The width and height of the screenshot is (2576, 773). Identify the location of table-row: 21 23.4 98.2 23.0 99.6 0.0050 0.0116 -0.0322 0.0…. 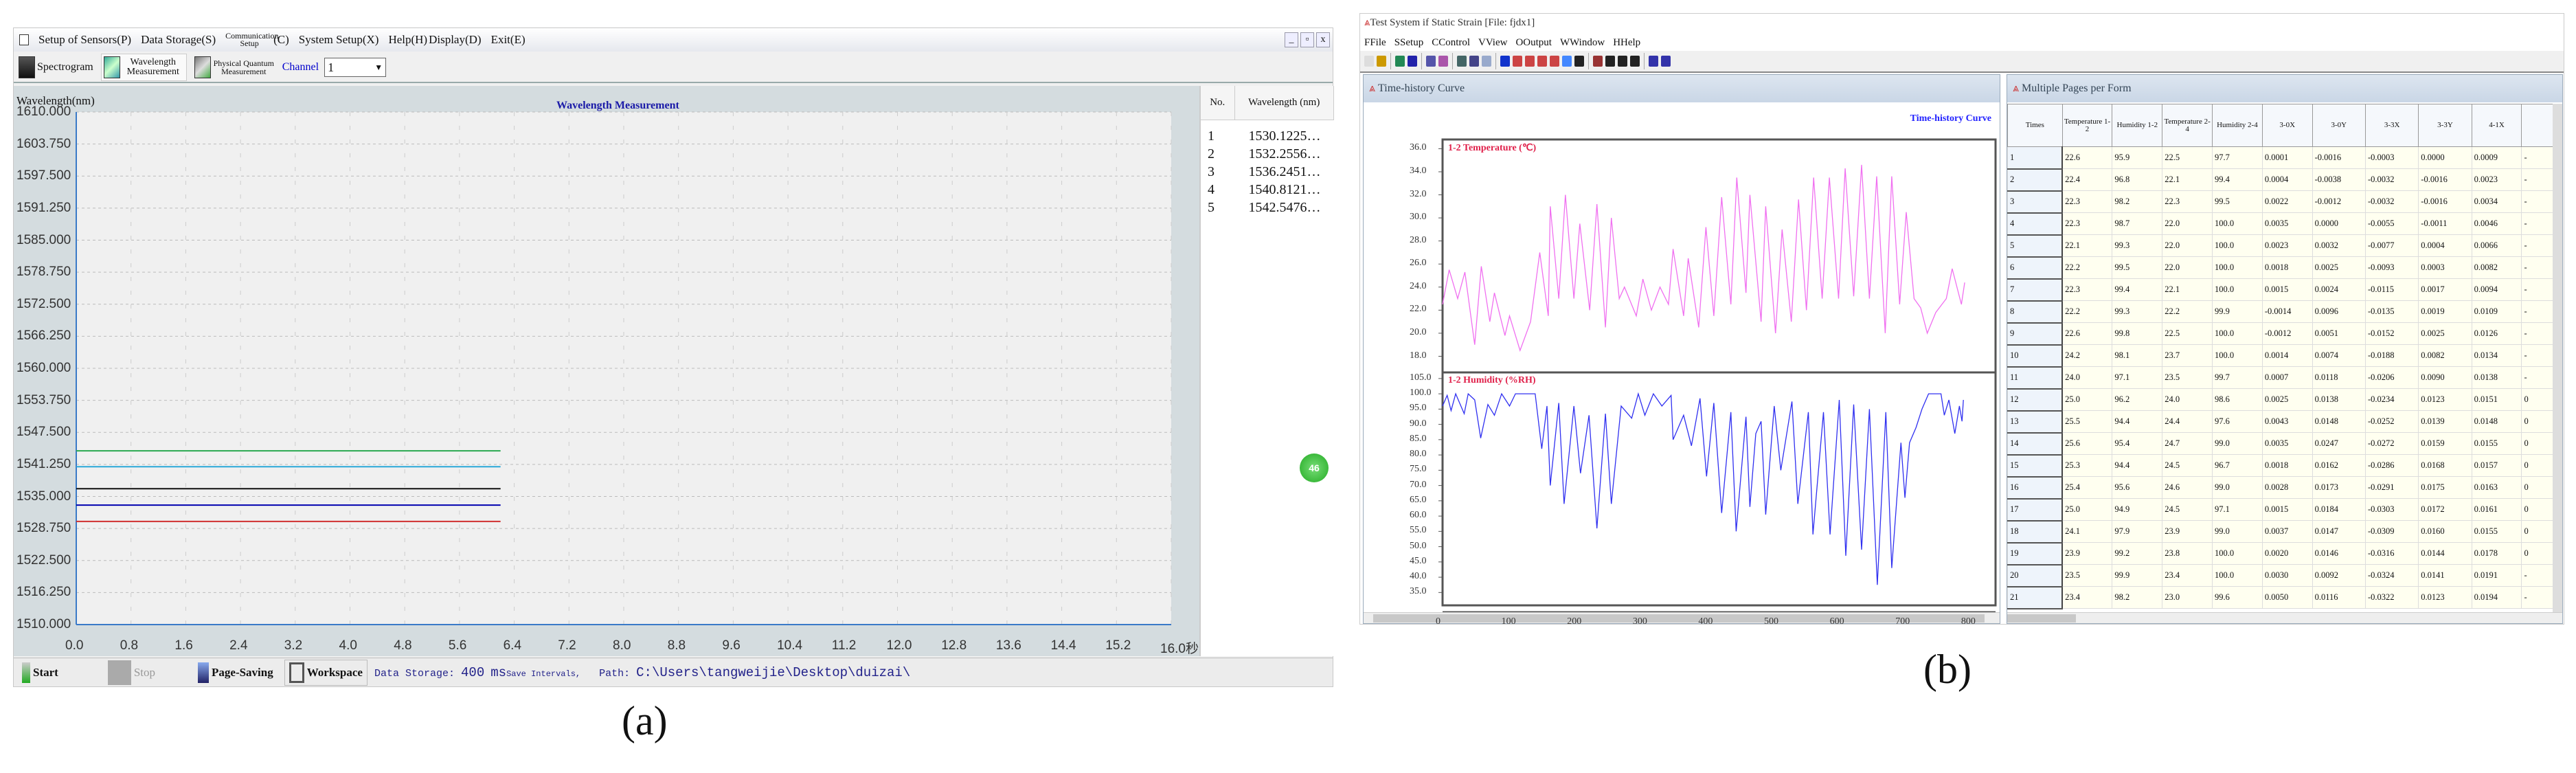
(2280, 597).